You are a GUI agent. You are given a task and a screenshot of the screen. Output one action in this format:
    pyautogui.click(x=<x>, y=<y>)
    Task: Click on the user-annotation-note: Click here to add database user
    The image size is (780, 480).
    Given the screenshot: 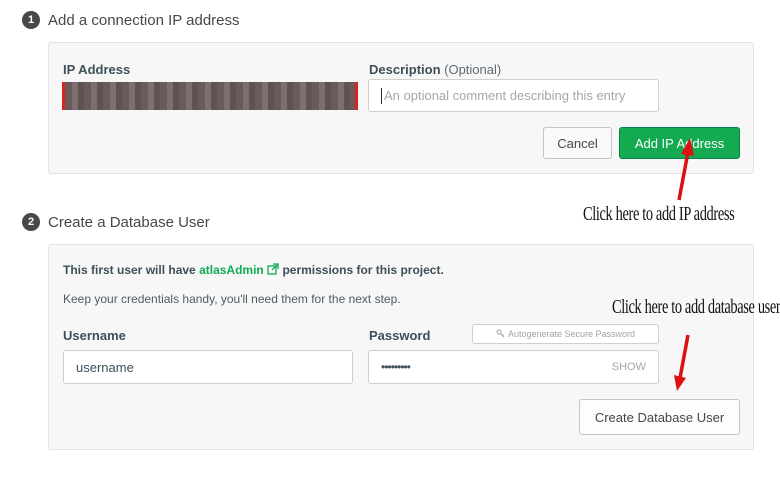 What is the action you would take?
    pyautogui.click(x=696, y=307)
    